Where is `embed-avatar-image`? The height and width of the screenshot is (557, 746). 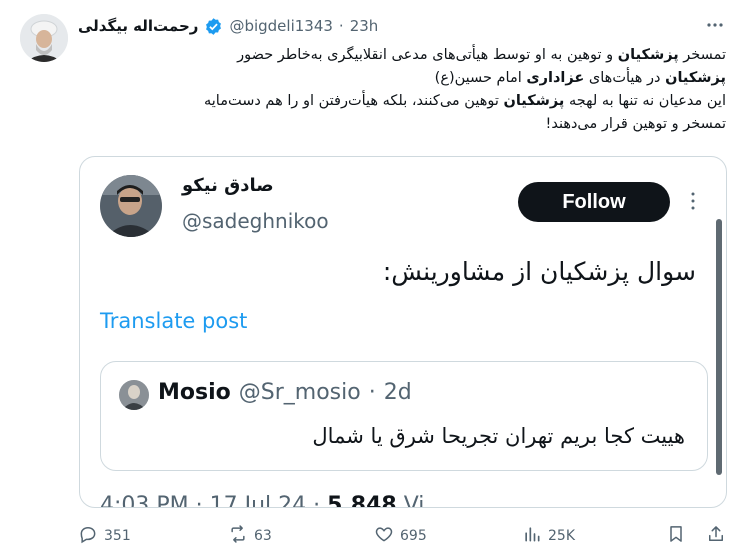
embed-avatar-image is located at coordinates (131, 206).